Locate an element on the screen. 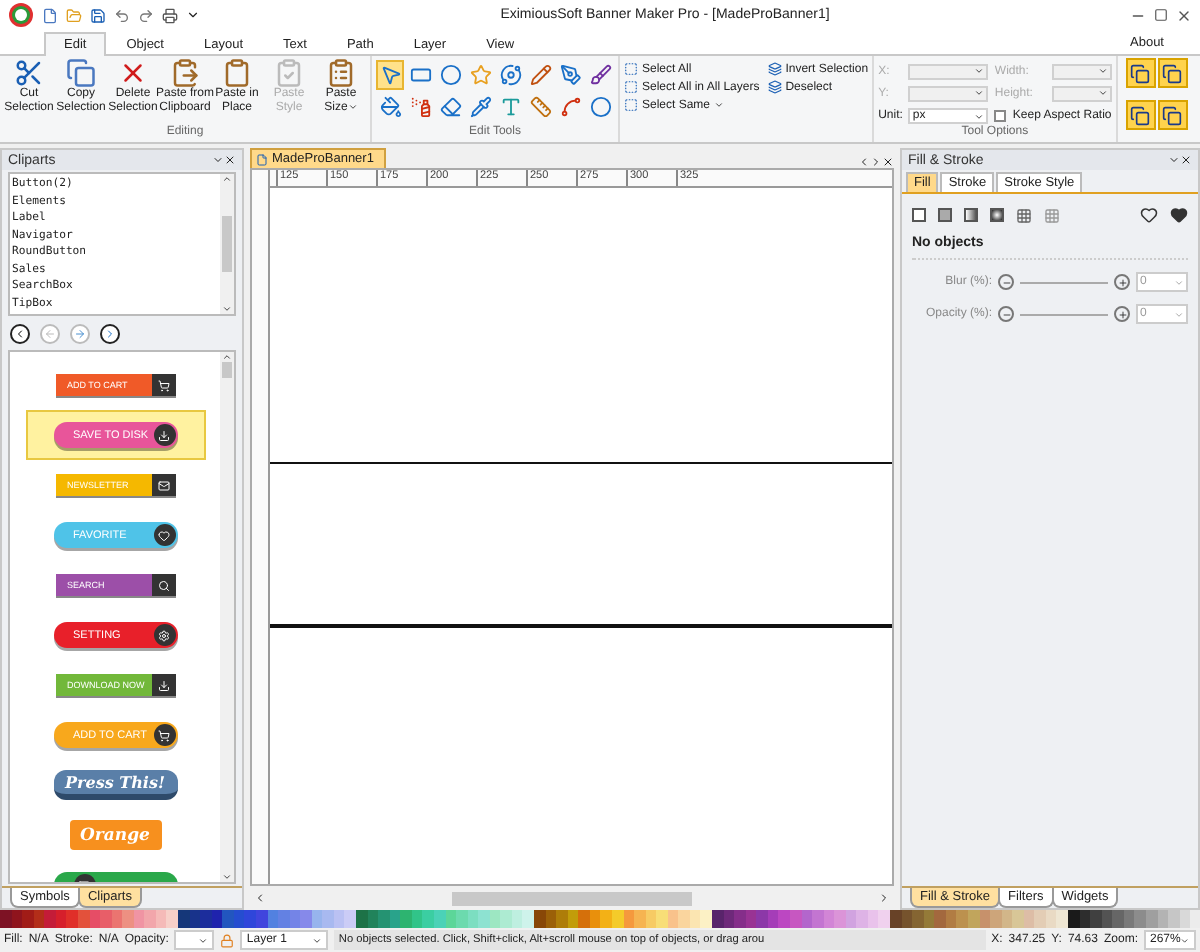  new-file-icon is located at coordinates (50, 15).